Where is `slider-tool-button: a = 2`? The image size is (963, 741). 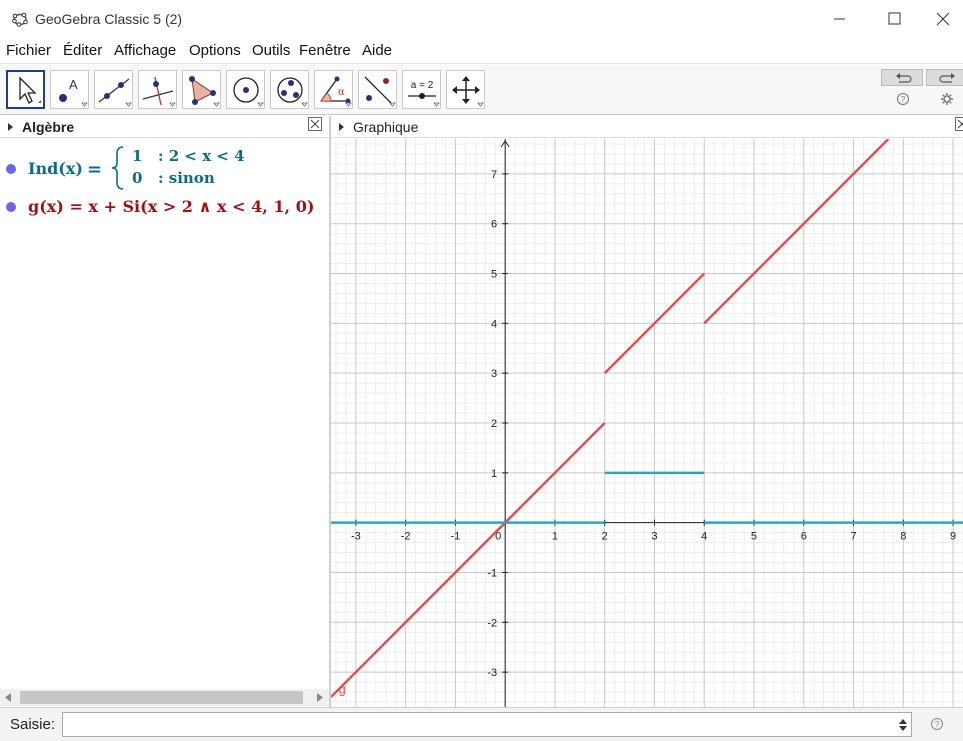 slider-tool-button: a = 2 is located at coordinates (421, 89).